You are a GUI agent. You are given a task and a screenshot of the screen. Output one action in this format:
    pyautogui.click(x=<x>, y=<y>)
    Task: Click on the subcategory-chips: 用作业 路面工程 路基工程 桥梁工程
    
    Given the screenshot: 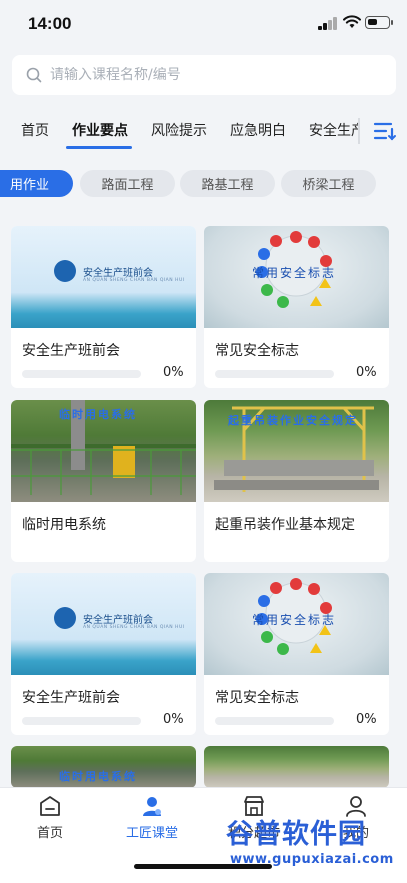 What is the action you would take?
    pyautogui.click(x=203, y=184)
    